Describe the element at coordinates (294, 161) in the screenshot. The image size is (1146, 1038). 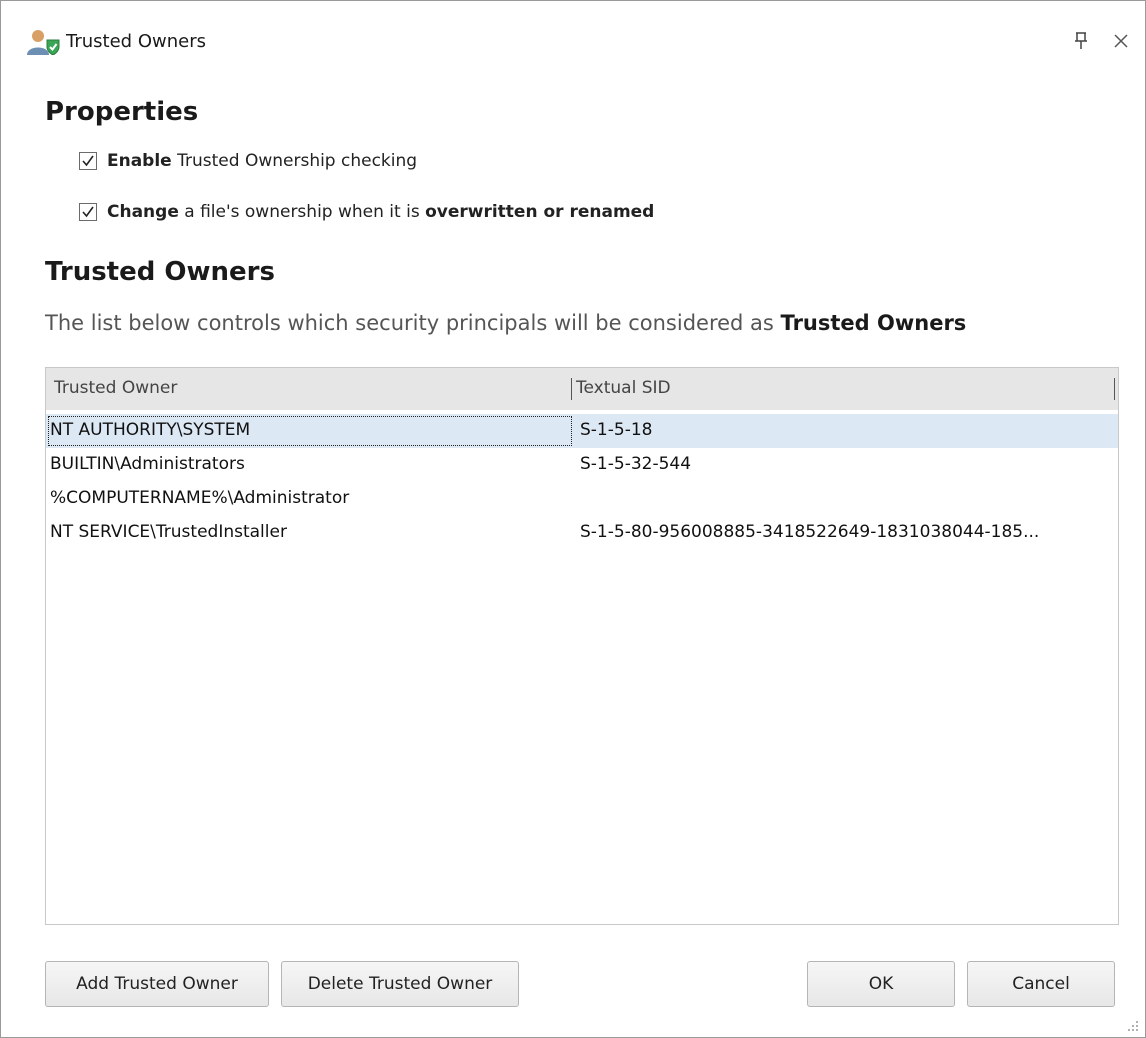
I see `option-label: Trusted Ownership checking` at that location.